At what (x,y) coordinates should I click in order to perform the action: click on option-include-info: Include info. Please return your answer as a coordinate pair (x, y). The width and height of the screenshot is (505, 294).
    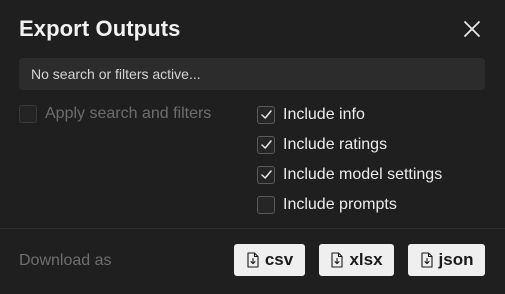
    Looking at the image, I should click on (349, 114).